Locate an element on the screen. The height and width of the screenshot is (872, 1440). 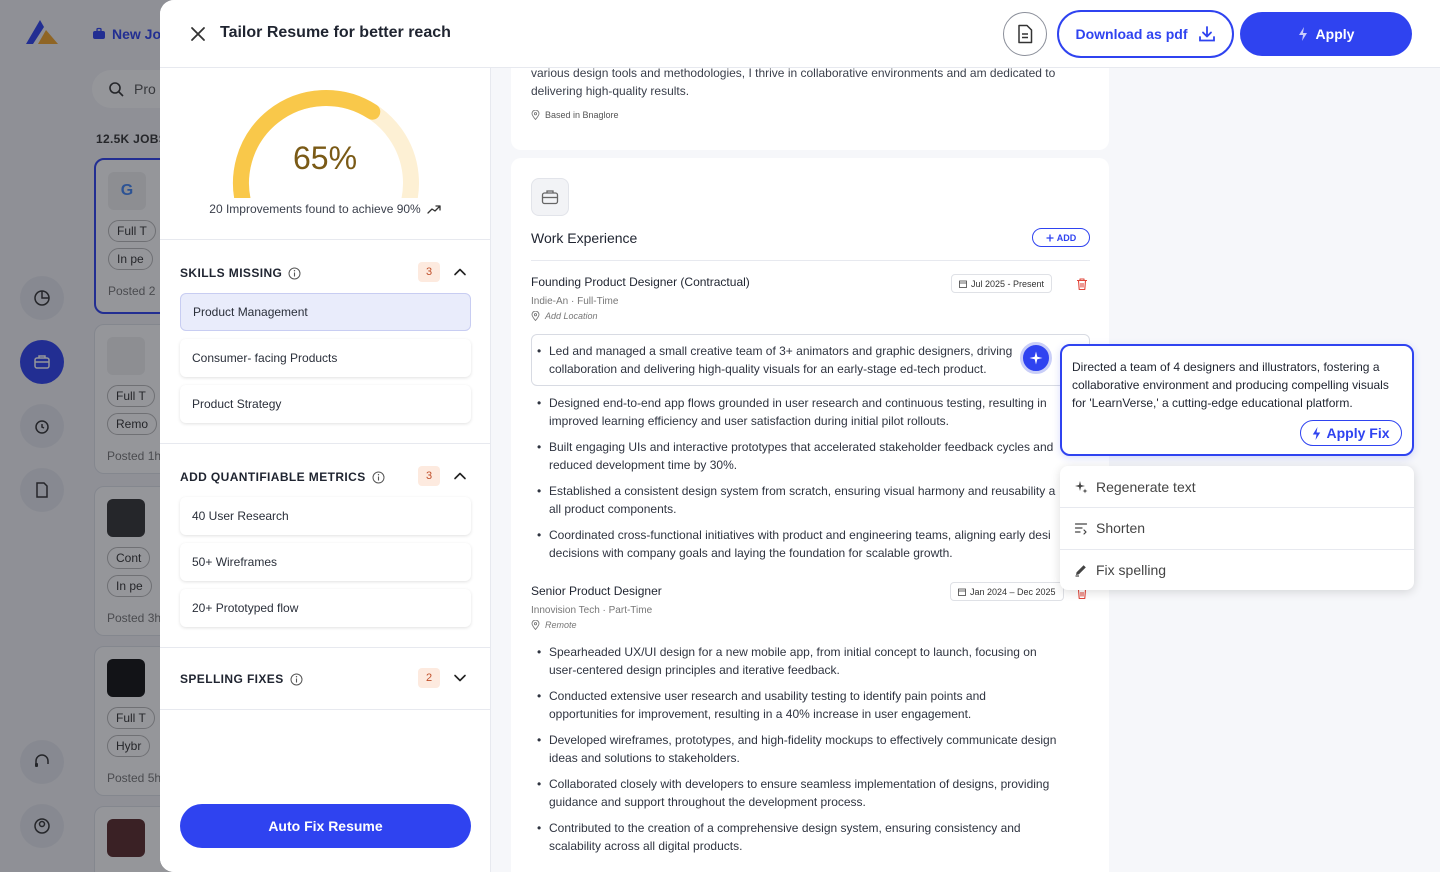
job-date-range: Jan 2024 – Dec 2025 is located at coordinates (1007, 591).